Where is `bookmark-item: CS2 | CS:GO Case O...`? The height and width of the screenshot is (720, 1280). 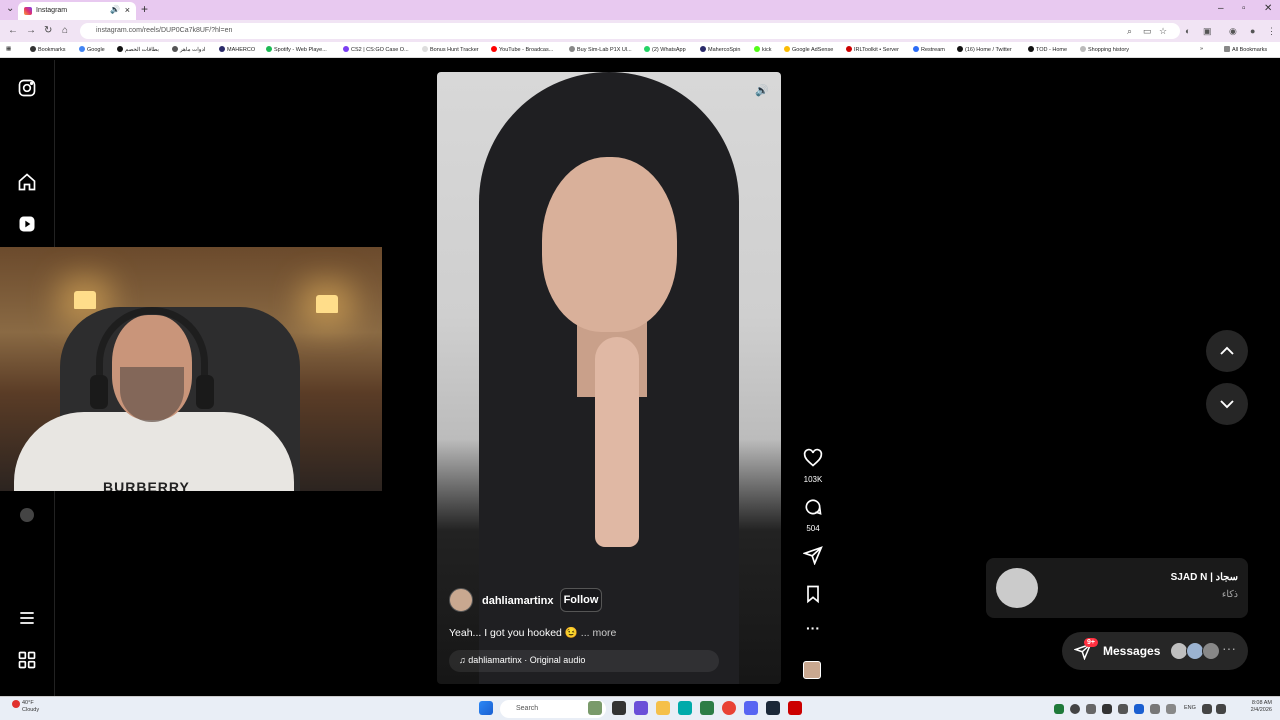 bookmark-item: CS2 | CS:GO Case O... is located at coordinates (376, 49).